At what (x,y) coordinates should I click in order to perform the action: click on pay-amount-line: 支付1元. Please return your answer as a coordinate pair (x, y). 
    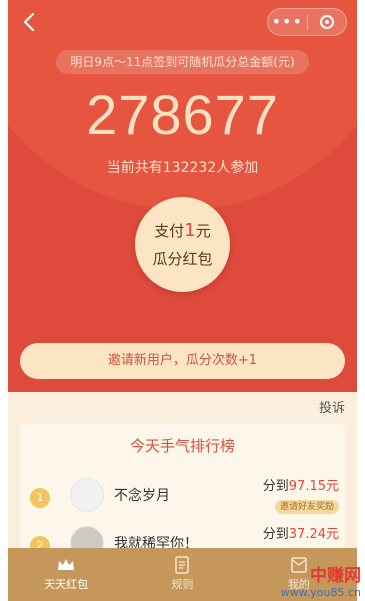
    Looking at the image, I should click on (182, 231).